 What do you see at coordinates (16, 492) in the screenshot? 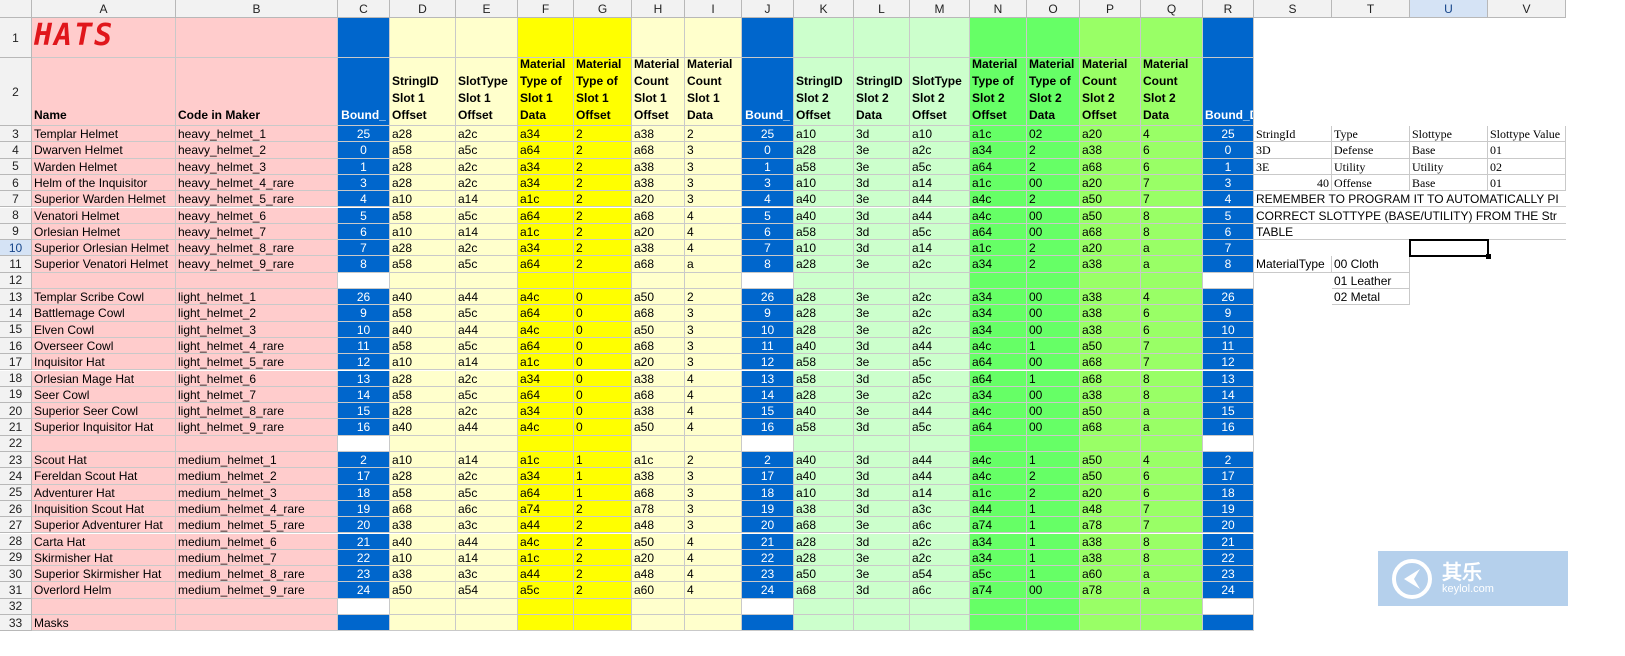
I see `row-header-25: 25` at bounding box center [16, 492].